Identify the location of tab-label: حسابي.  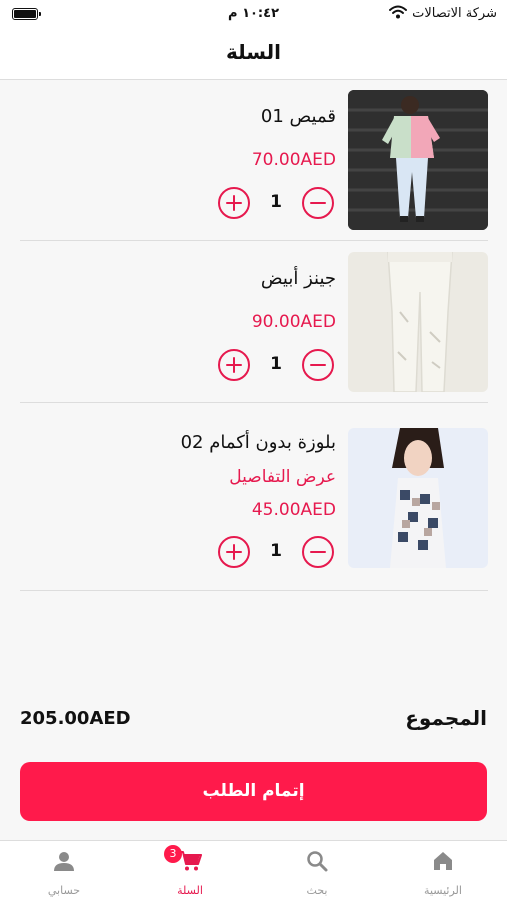
(64, 890).